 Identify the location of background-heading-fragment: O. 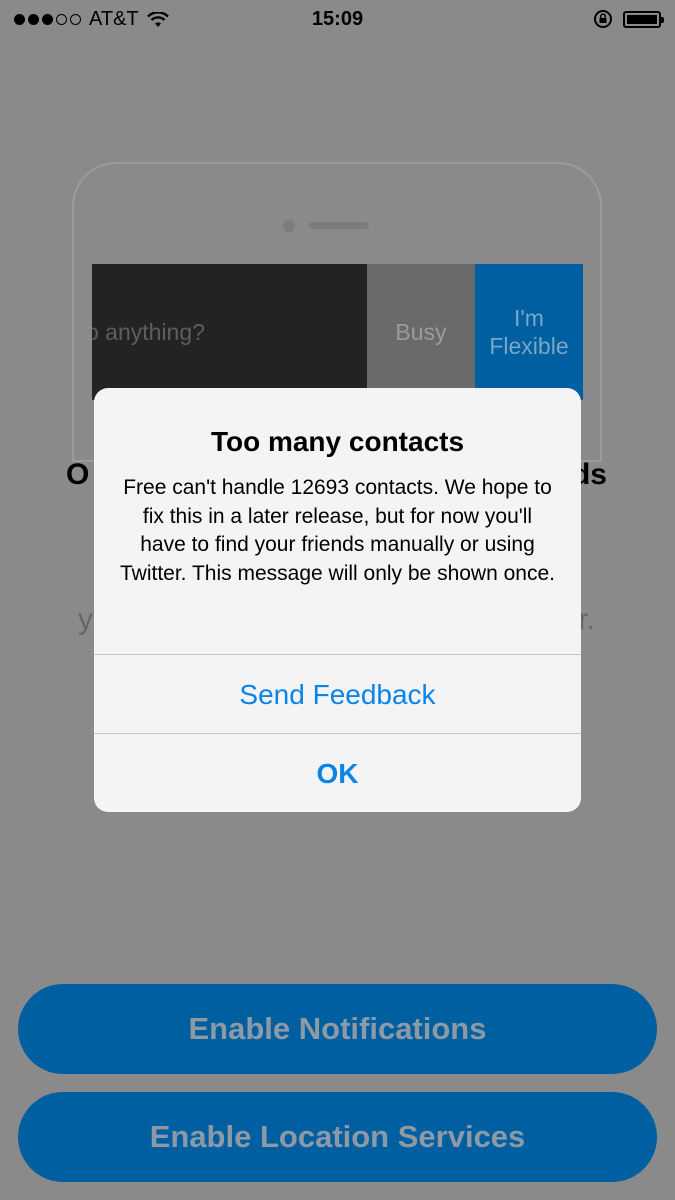
(78, 474).